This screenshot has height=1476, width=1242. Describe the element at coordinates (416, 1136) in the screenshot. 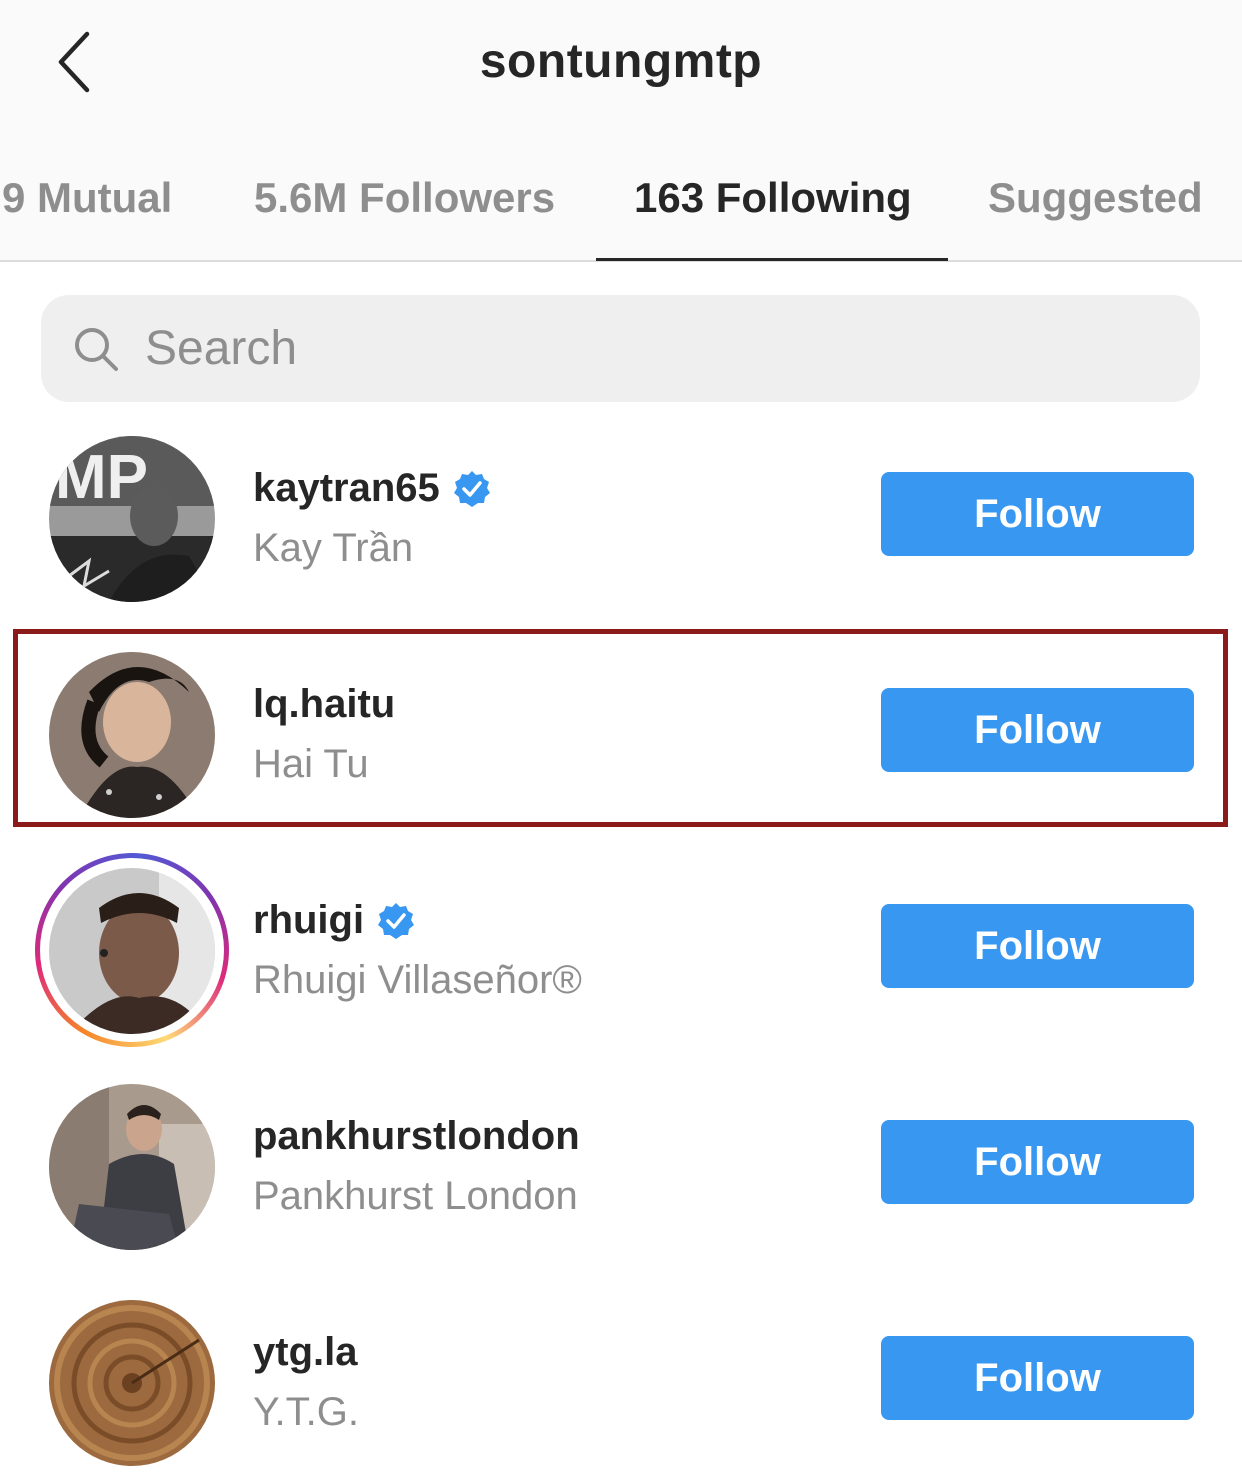

I see `username: pankhurstlondon` at that location.